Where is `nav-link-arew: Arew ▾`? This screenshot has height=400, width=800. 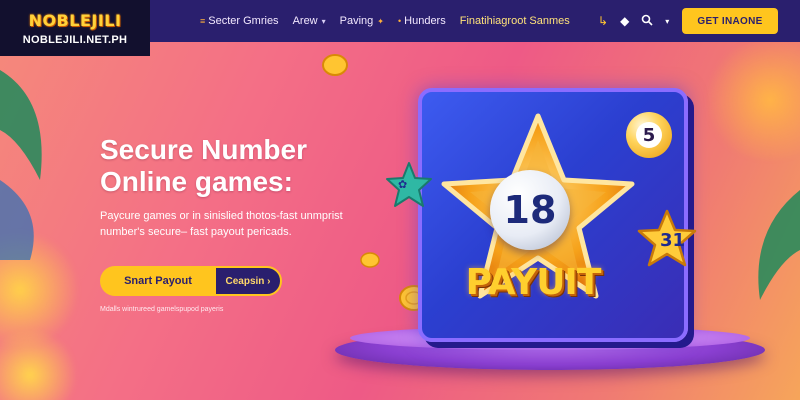 nav-link-arew: Arew ▾ is located at coordinates (309, 21).